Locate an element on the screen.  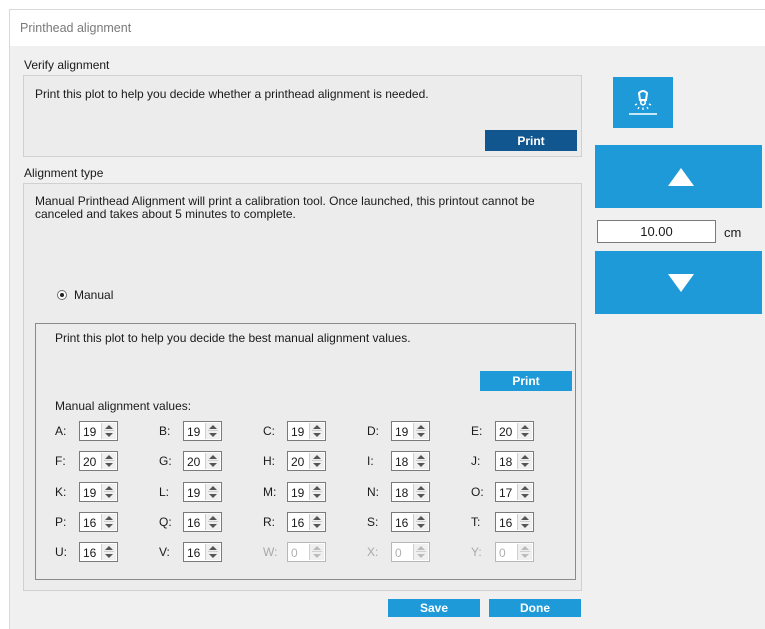
manual-radio is located at coordinates (62, 295).